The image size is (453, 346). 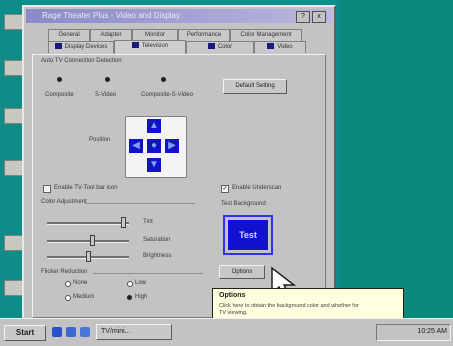 What do you see at coordinates (47, 189) in the screenshot?
I see `tv-toolbar-checkbox` at bounding box center [47, 189].